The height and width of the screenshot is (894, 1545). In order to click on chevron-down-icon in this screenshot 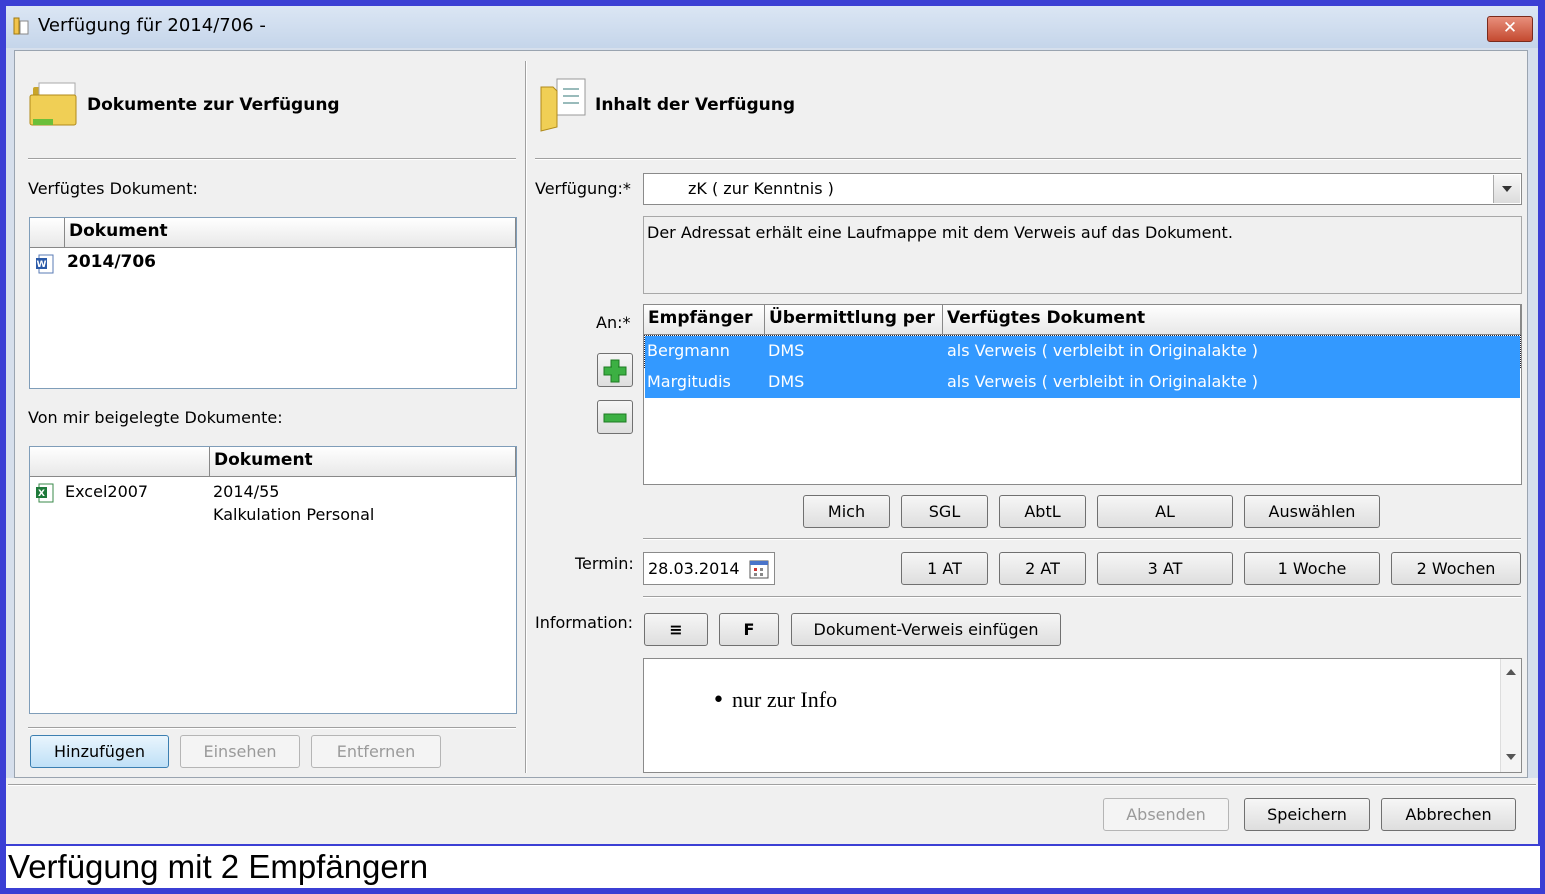, I will do `click(1507, 189)`.